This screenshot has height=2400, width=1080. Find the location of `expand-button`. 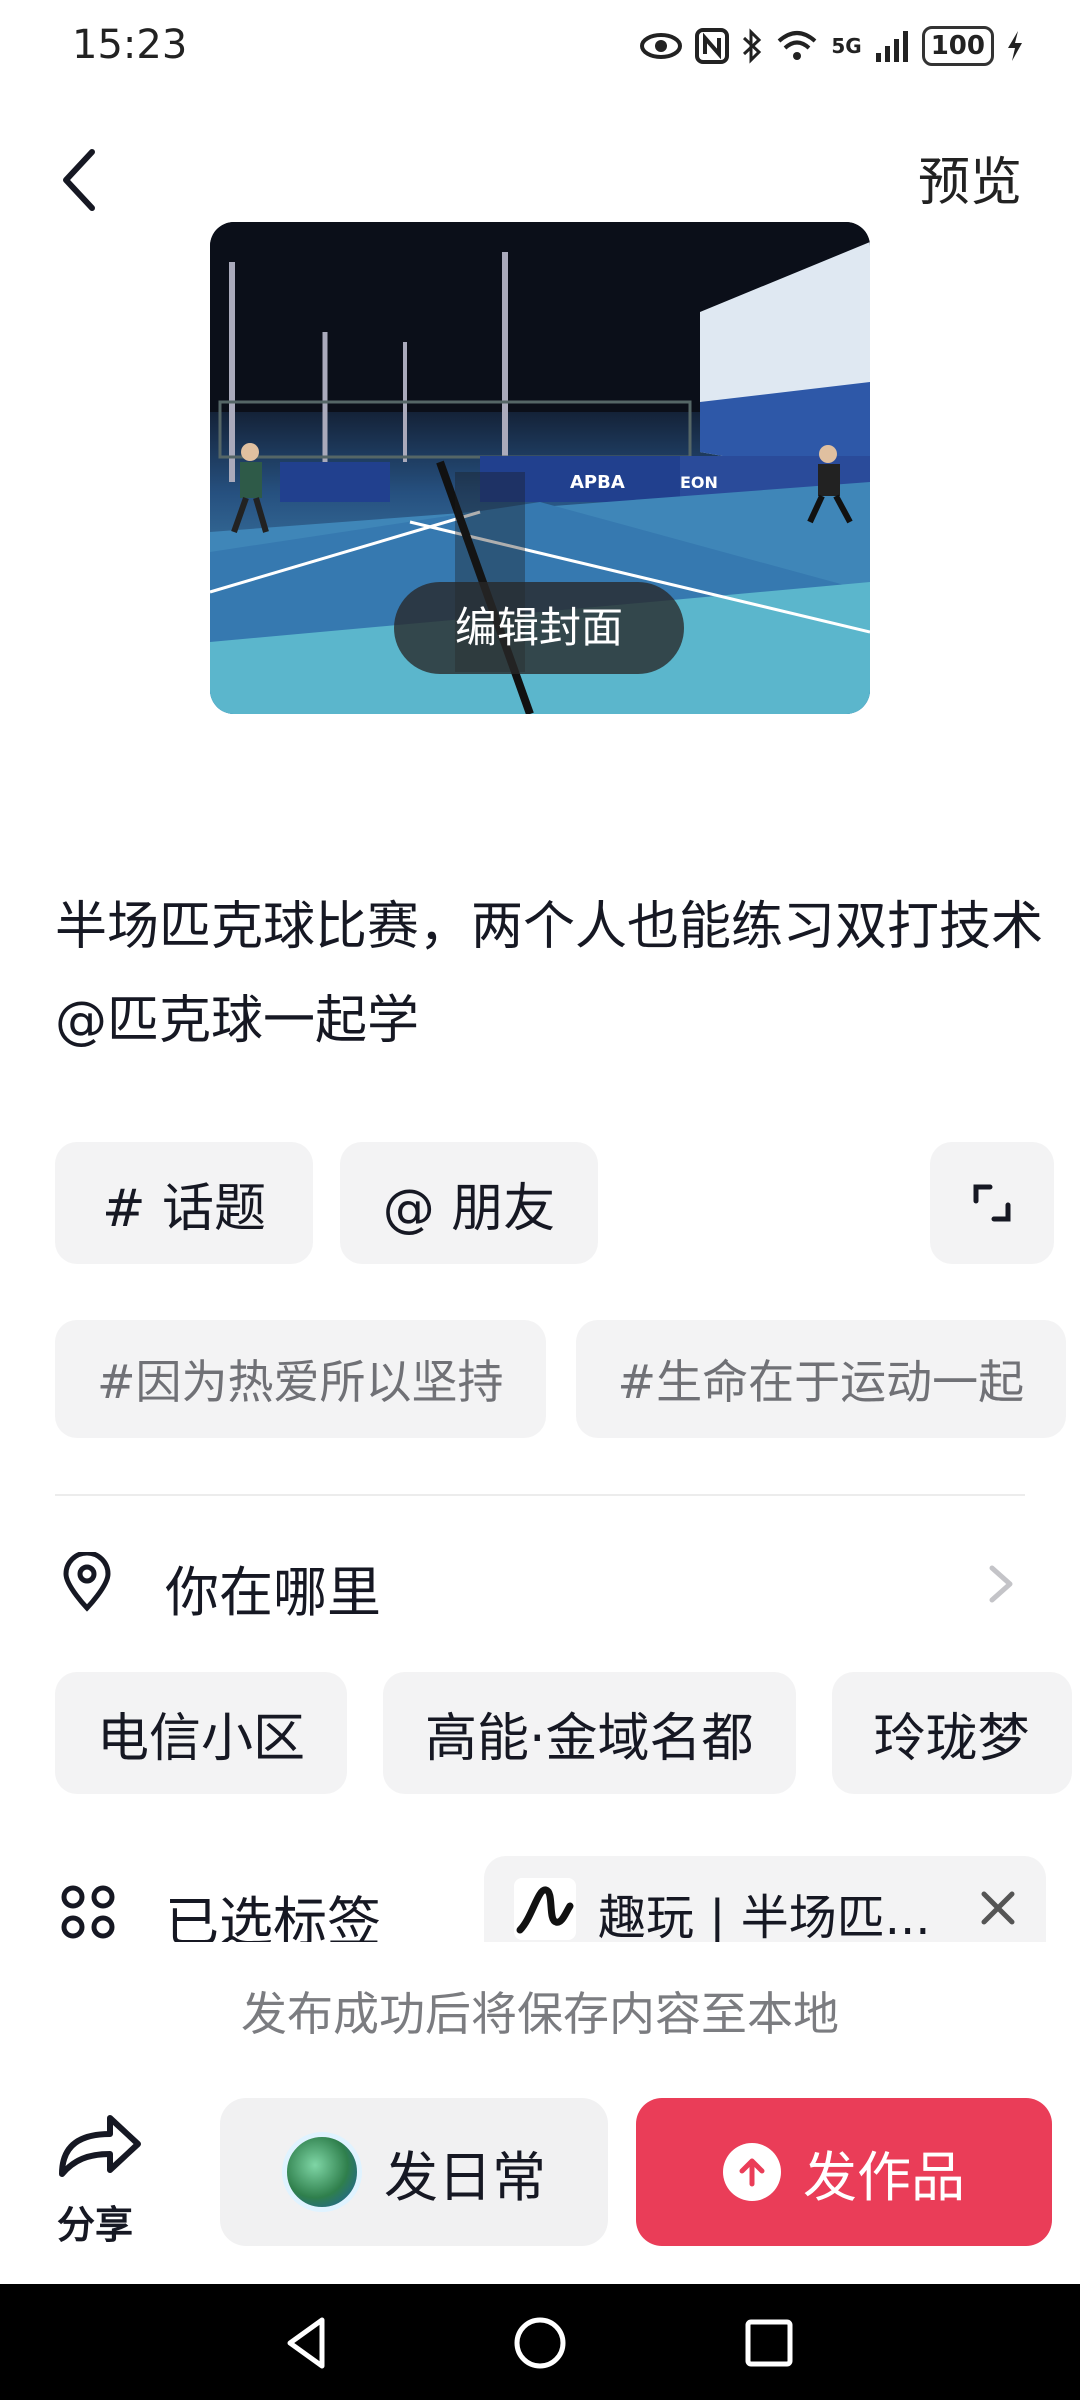

expand-button is located at coordinates (992, 1203).